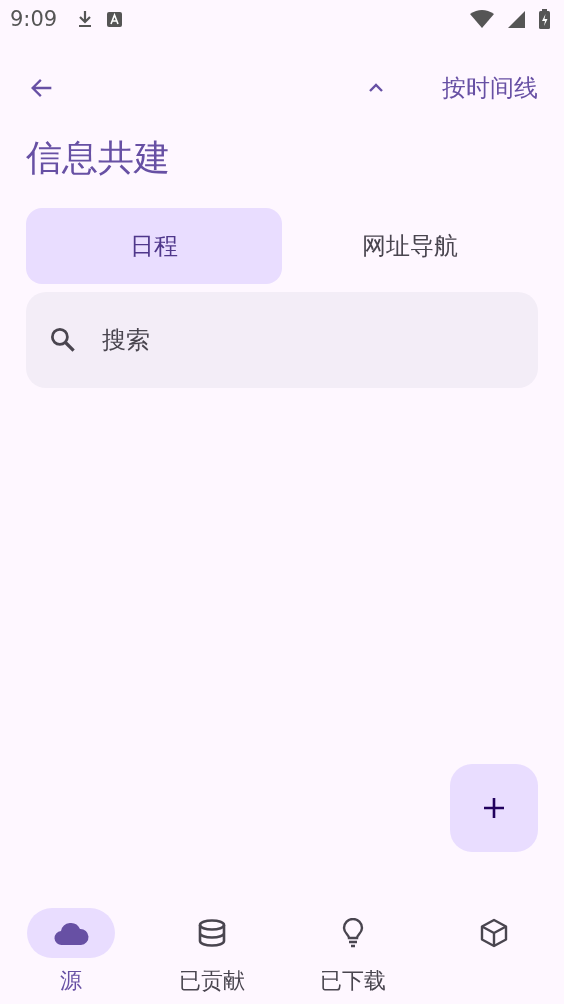 This screenshot has width=564, height=1004. What do you see at coordinates (516, 19) in the screenshot?
I see `signal-icon` at bounding box center [516, 19].